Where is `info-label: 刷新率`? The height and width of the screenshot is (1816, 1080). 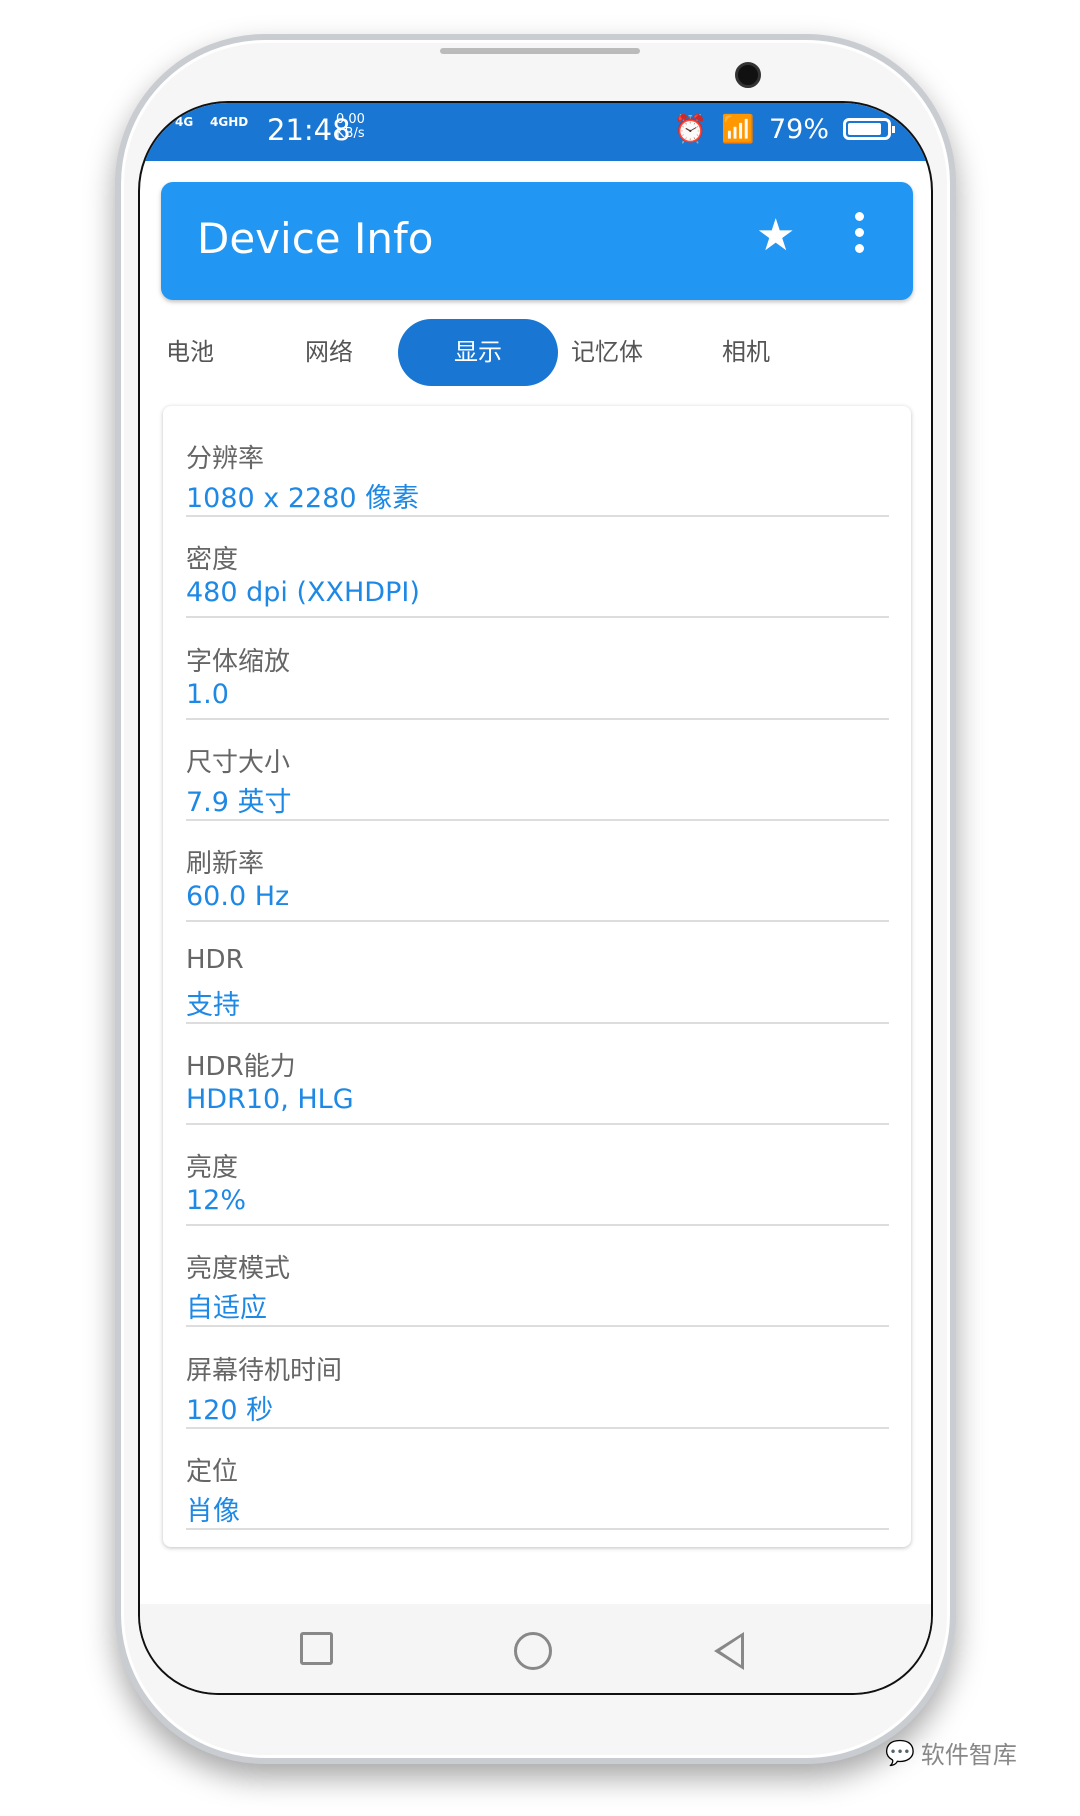
info-label: 刷新率 is located at coordinates (225, 864).